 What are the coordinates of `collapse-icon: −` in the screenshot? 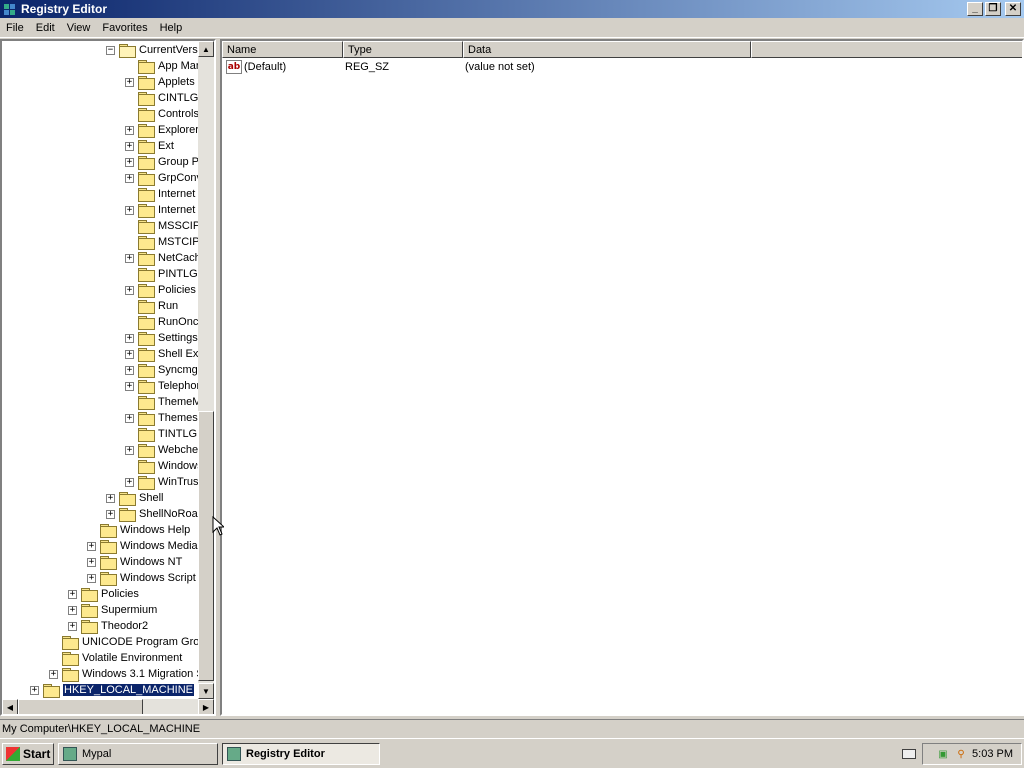 It's located at (110, 50).